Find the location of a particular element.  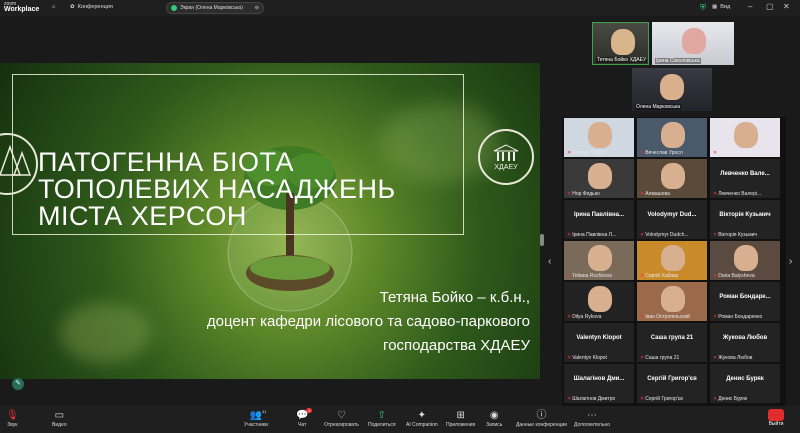

participant-tile: Роман Бондаре... ✕Роман Бондаренко is located at coordinates (745, 301).